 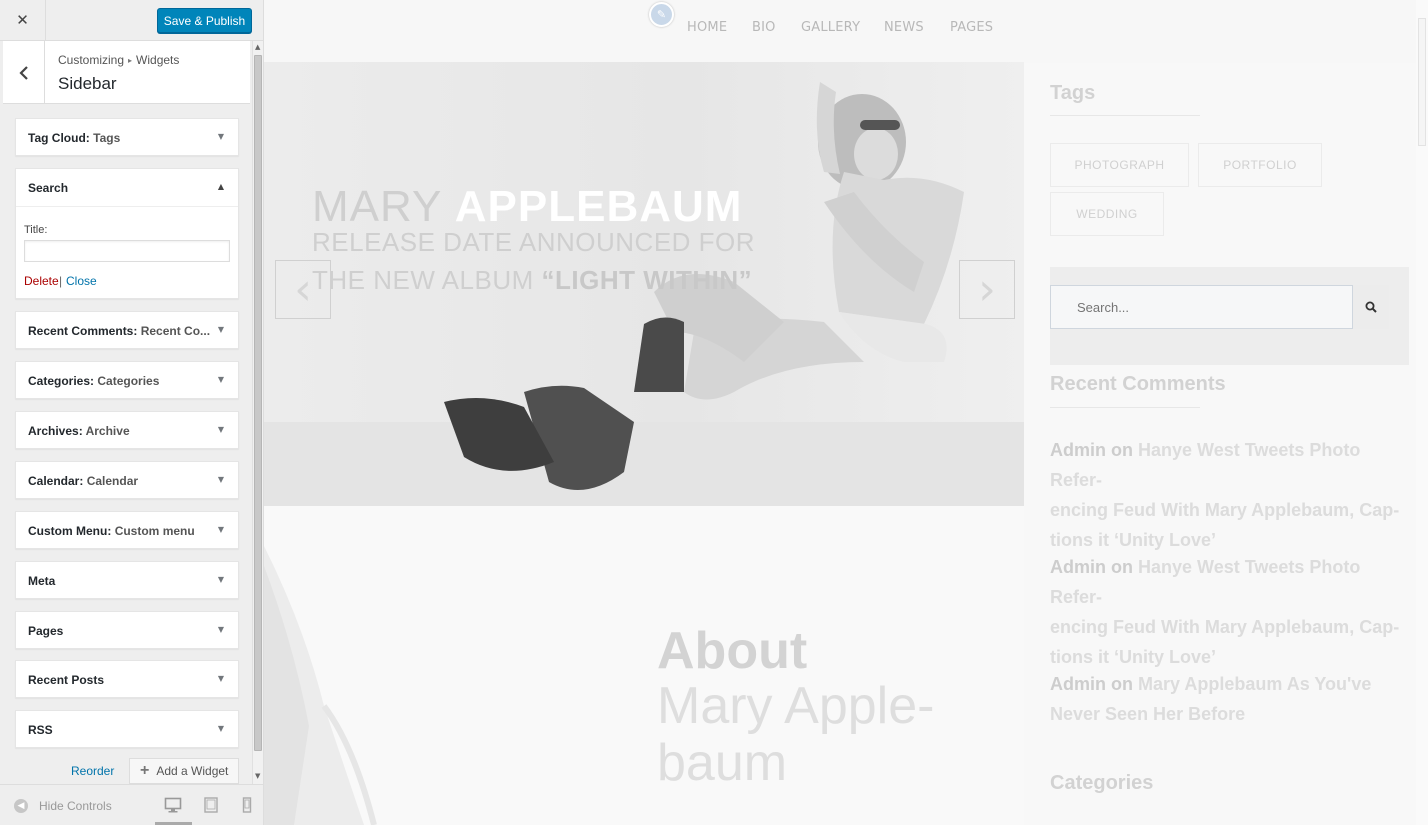 I want to click on edit-shortcut-button: ✎, so click(x=661, y=14).